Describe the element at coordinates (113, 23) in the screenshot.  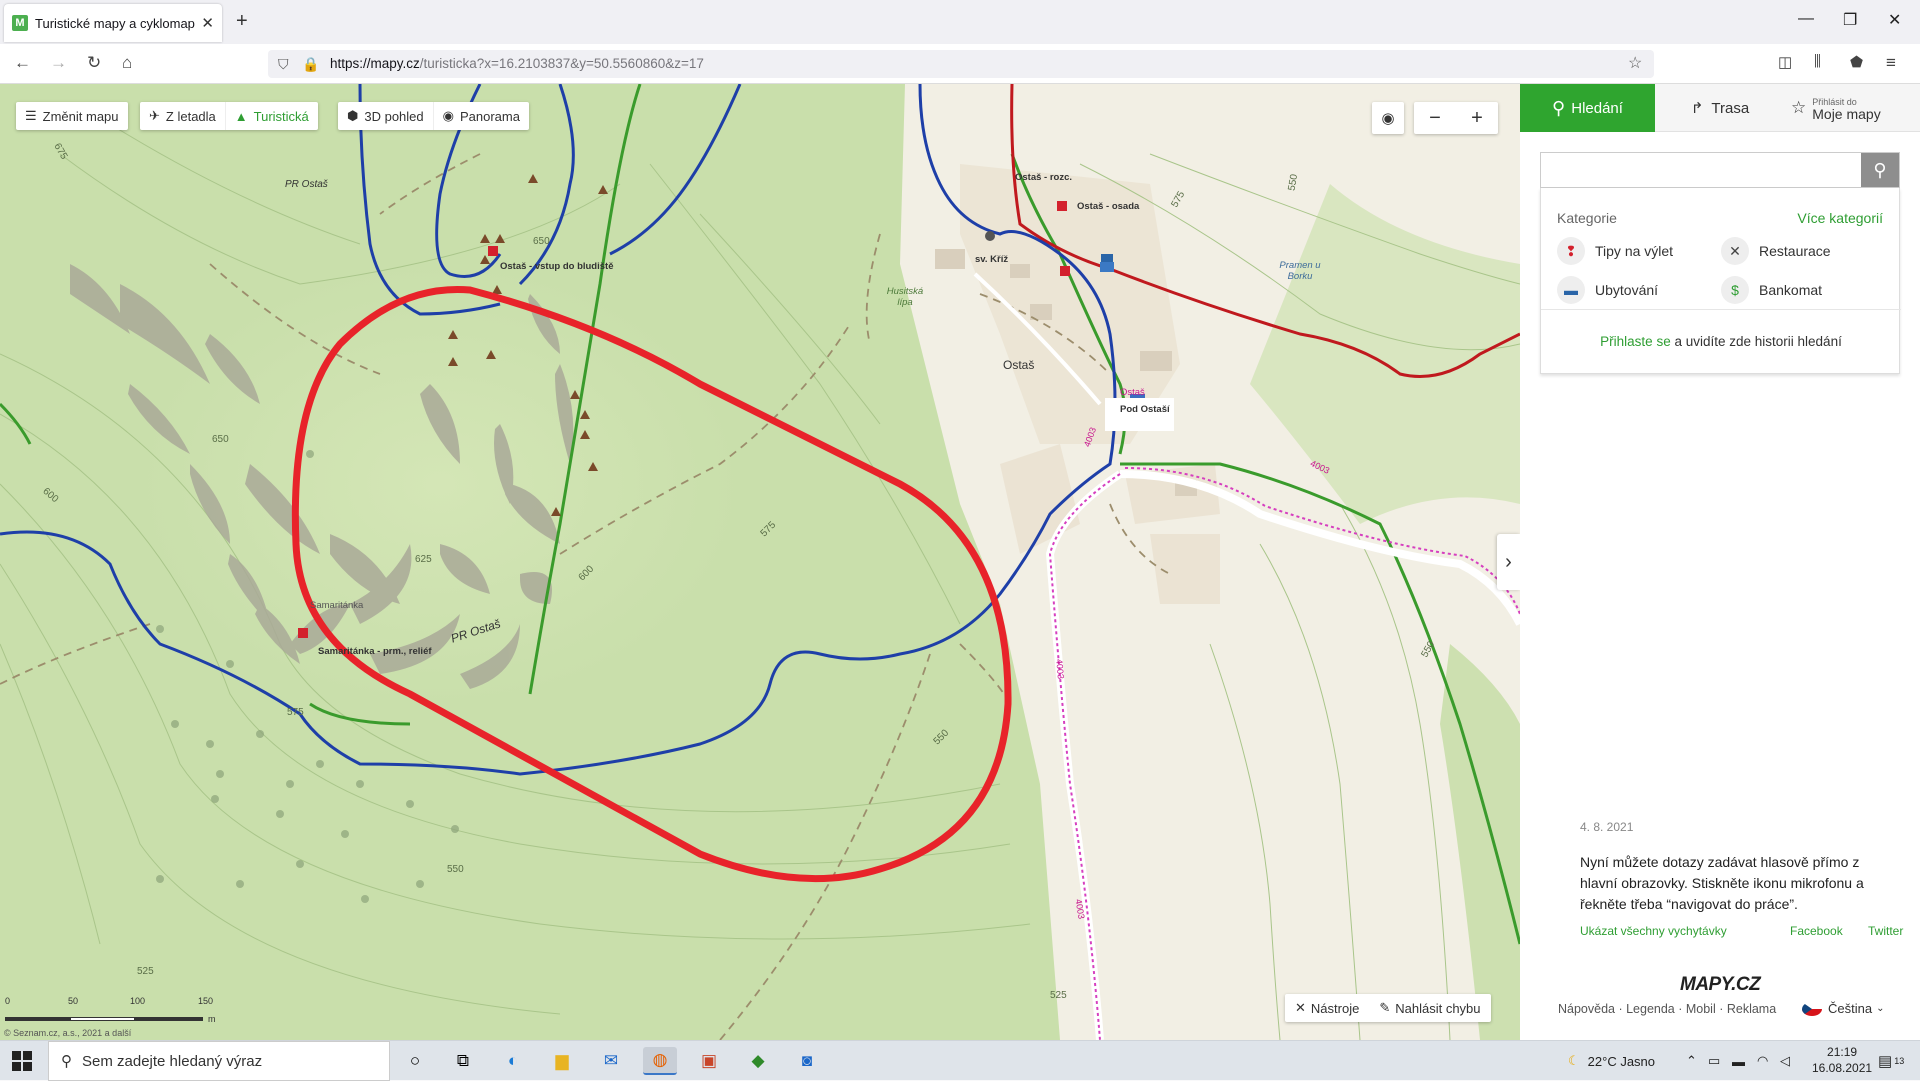
I see `browser-tab: M Turistické mapy a cyklomapy • ✕` at that location.